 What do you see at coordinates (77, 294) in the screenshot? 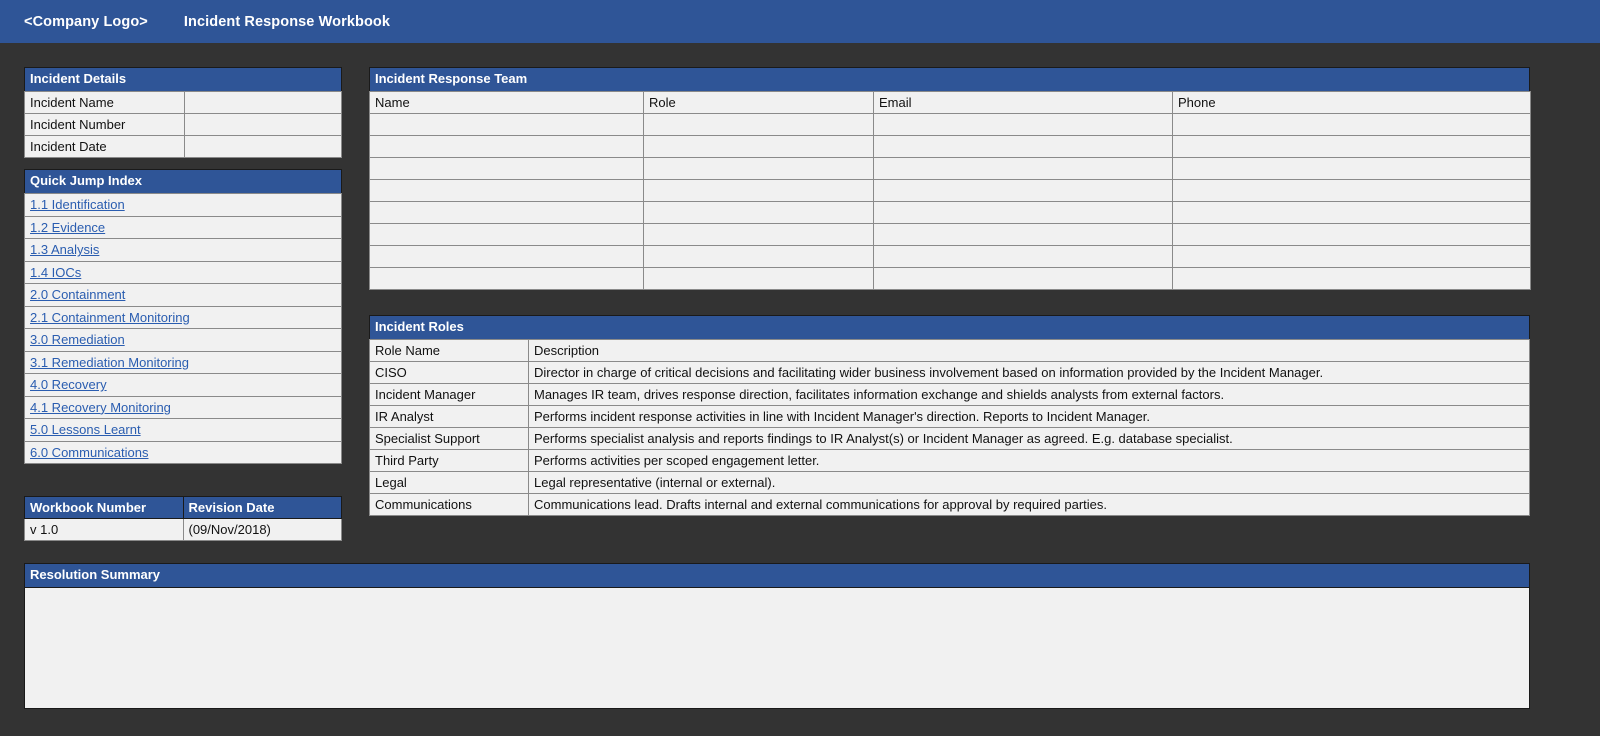
I see `link-text: 2.0 Containment` at bounding box center [77, 294].